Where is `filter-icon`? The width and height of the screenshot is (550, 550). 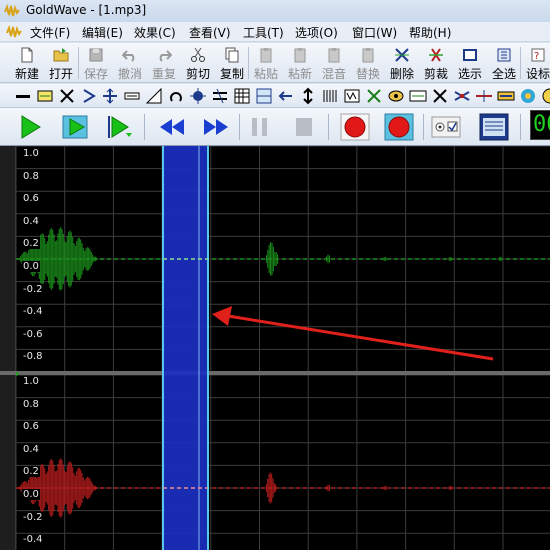 filter-icon is located at coordinates (220, 96).